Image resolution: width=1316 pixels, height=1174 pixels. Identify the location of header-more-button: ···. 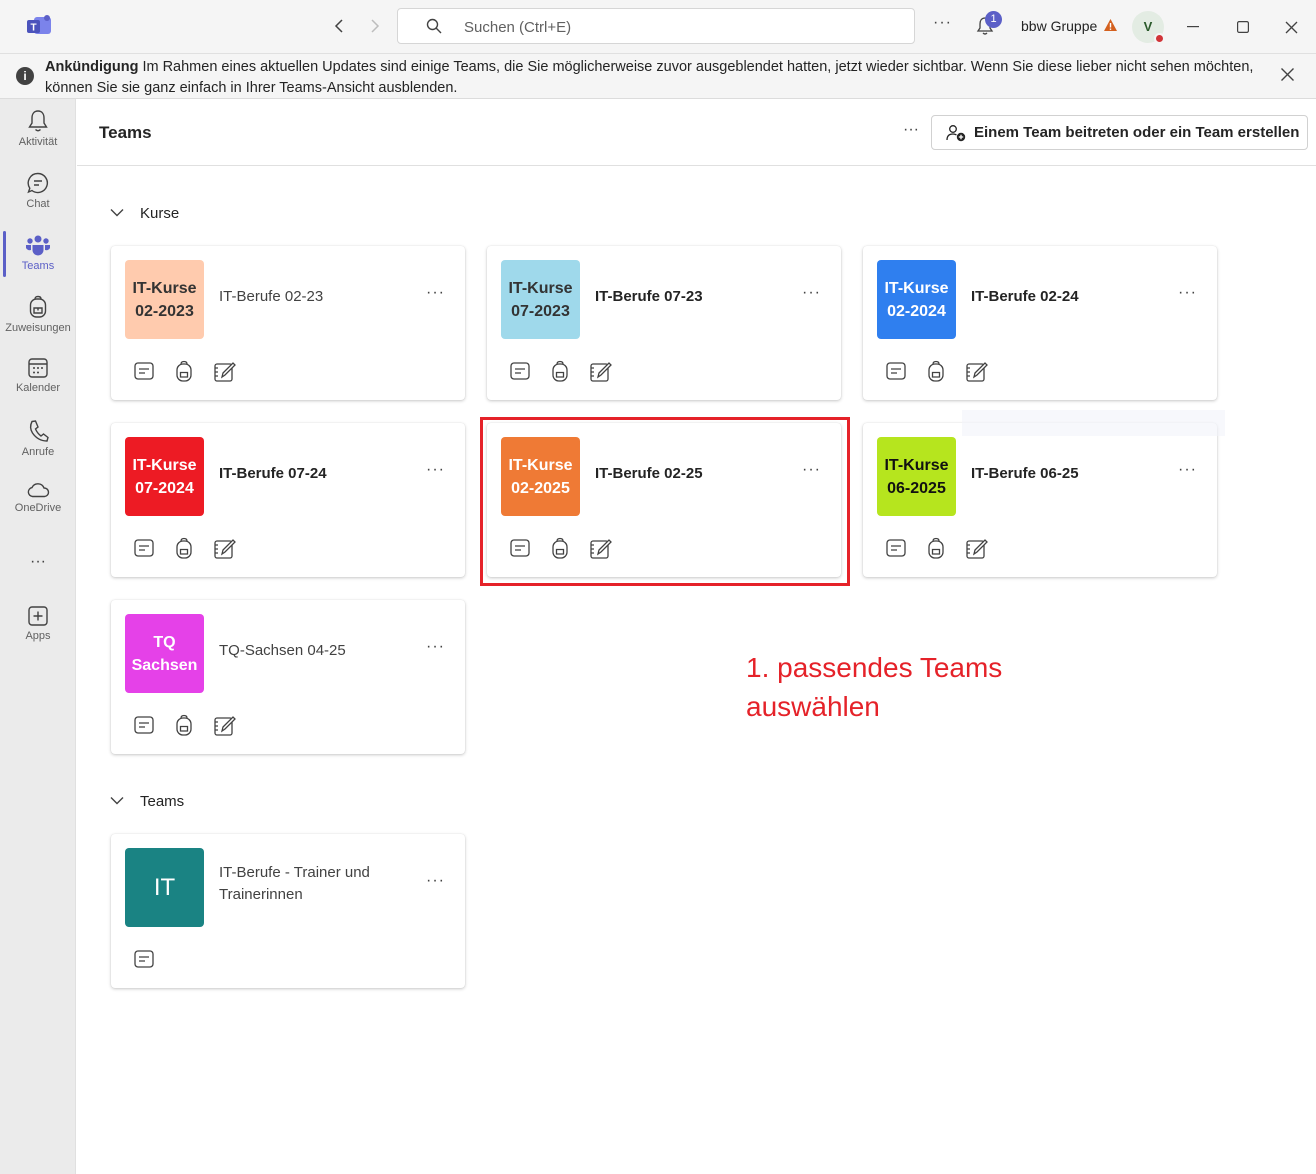
(911, 130).